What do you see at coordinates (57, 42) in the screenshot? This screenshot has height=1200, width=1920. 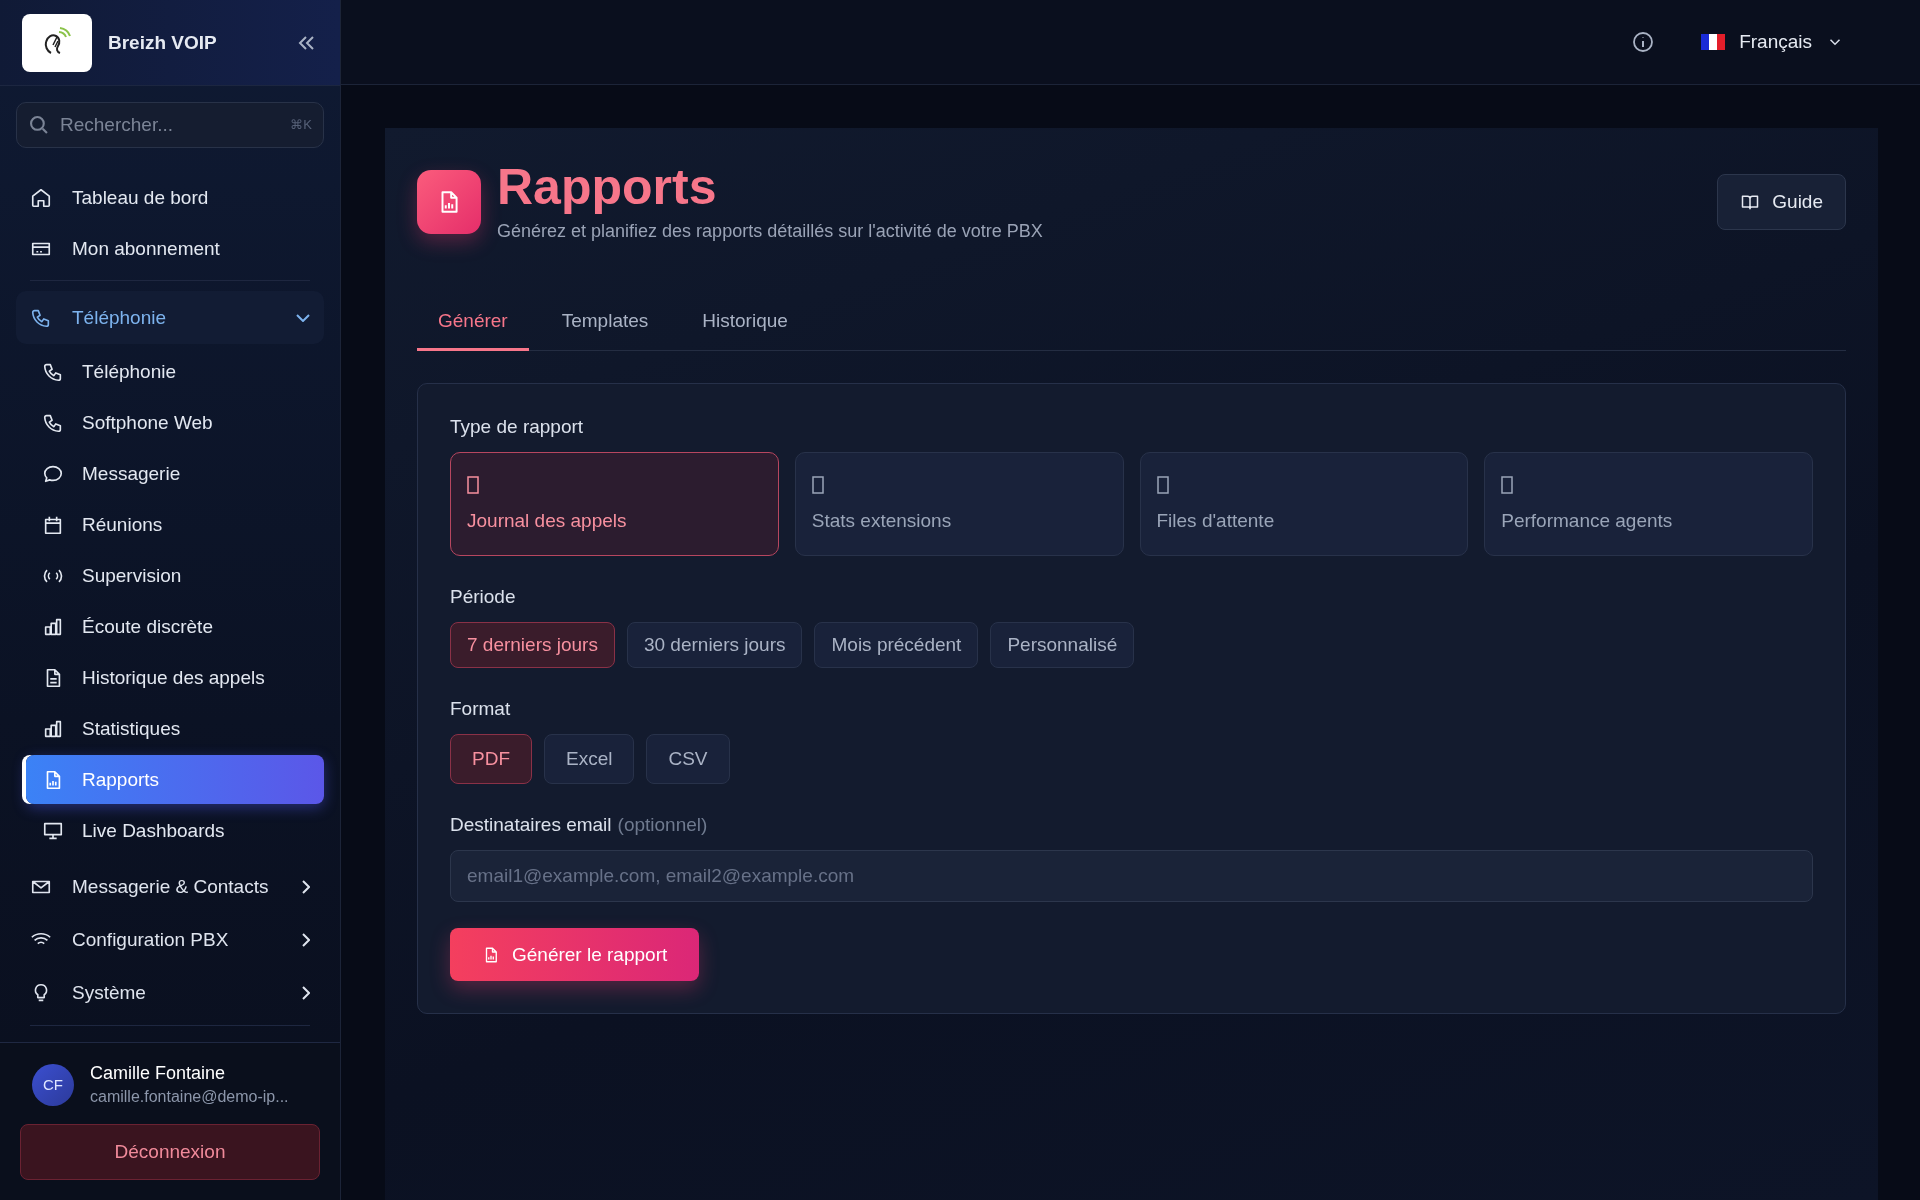 I see `logo-icon` at bounding box center [57, 42].